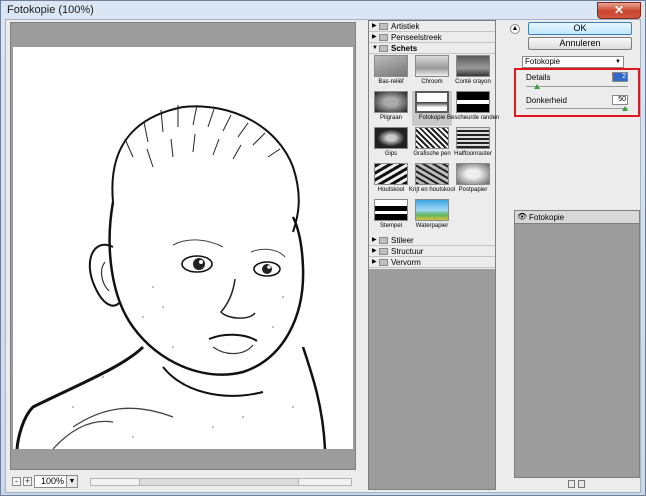  Describe the element at coordinates (432, 26) in the screenshot. I see `category-artistiek: ▶ Artistiek` at that location.